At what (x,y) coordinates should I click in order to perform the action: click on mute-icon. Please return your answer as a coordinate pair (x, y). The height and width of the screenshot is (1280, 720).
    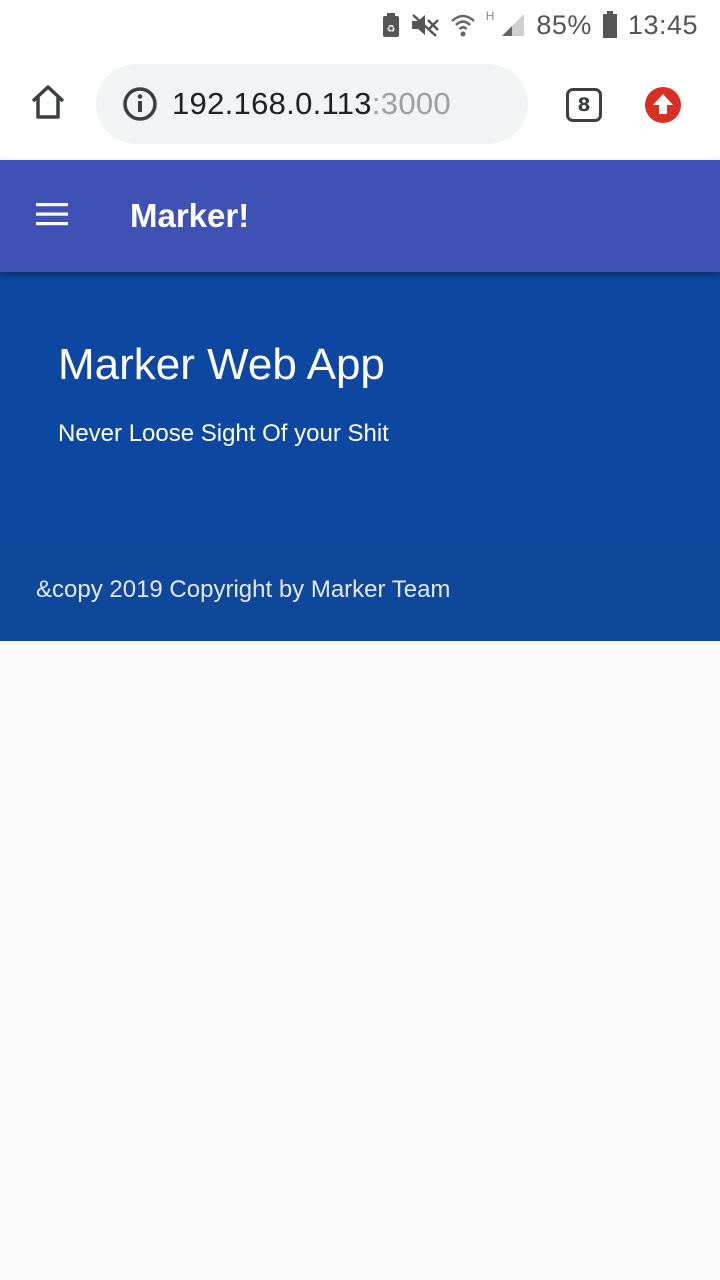
    Looking at the image, I should click on (425, 25).